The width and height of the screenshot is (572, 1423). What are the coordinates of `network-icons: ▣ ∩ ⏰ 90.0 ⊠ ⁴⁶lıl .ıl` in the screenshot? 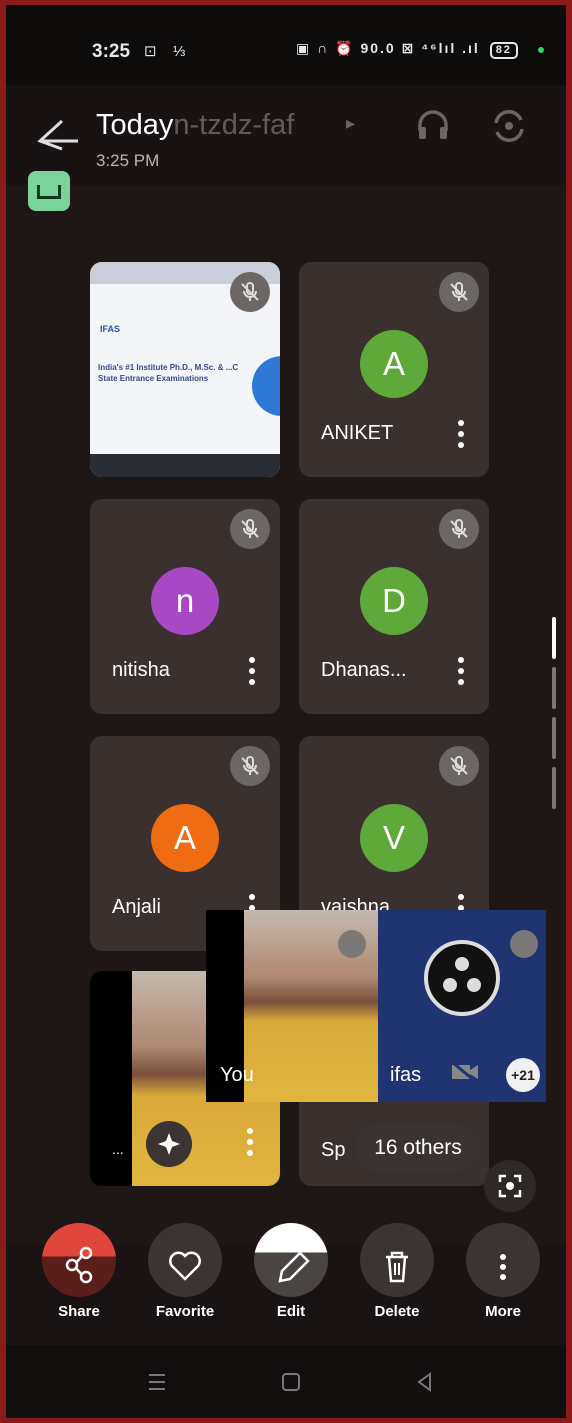 It's located at (388, 48).